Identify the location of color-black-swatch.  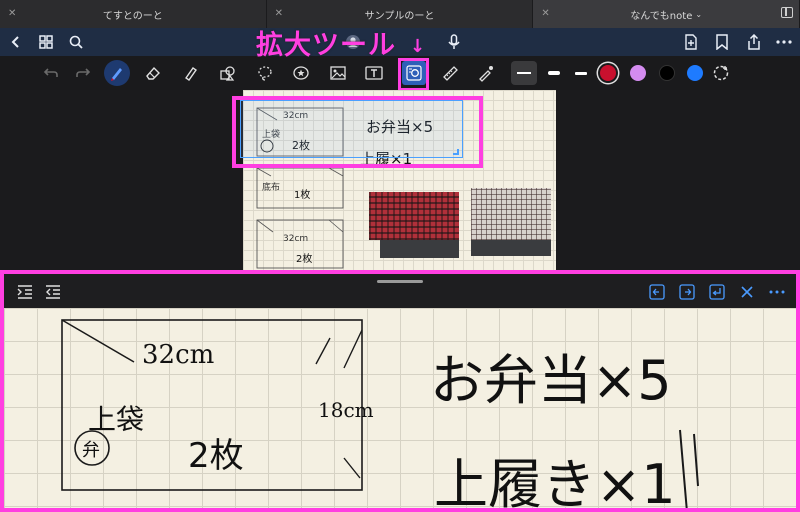
(667, 73).